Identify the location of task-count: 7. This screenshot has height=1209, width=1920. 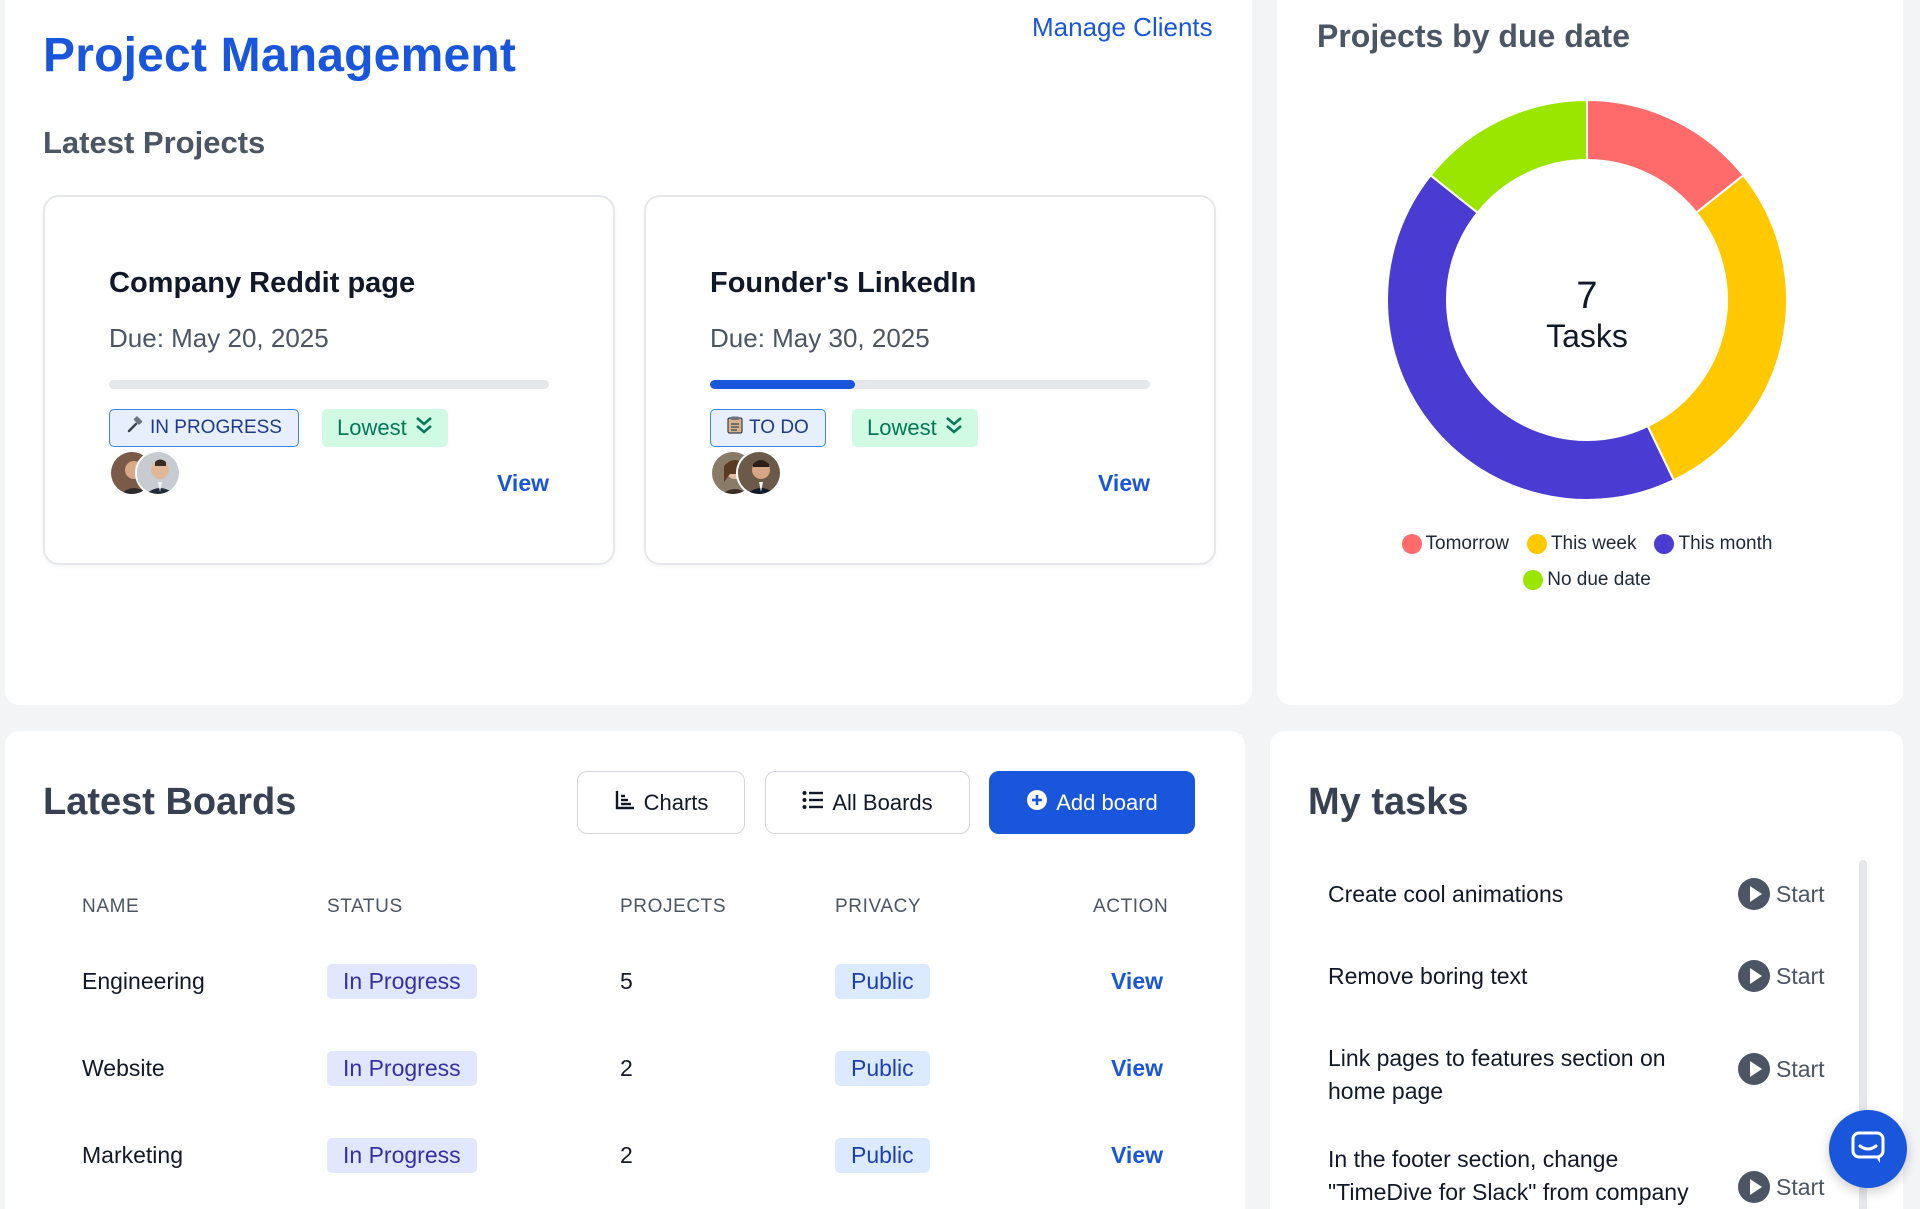
(1587, 296).